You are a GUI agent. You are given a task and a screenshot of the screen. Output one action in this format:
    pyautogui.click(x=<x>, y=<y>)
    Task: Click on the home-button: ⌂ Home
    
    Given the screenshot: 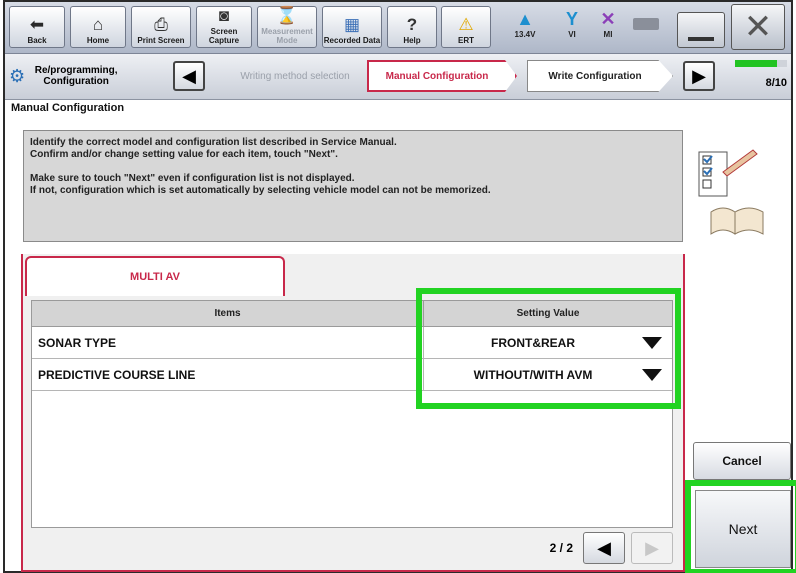 What is the action you would take?
    pyautogui.click(x=98, y=27)
    